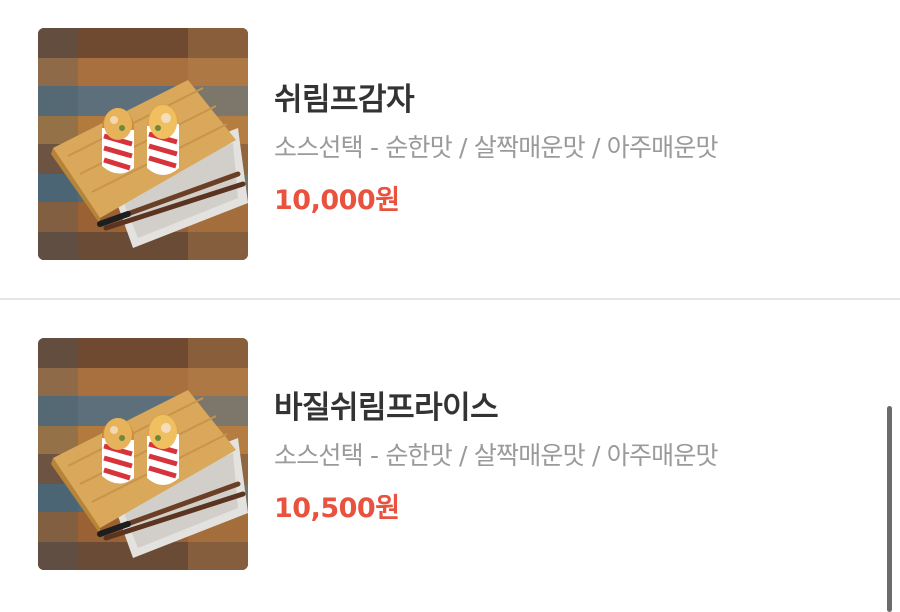  Describe the element at coordinates (337, 508) in the screenshot. I see `item-price: 10,500원` at that location.